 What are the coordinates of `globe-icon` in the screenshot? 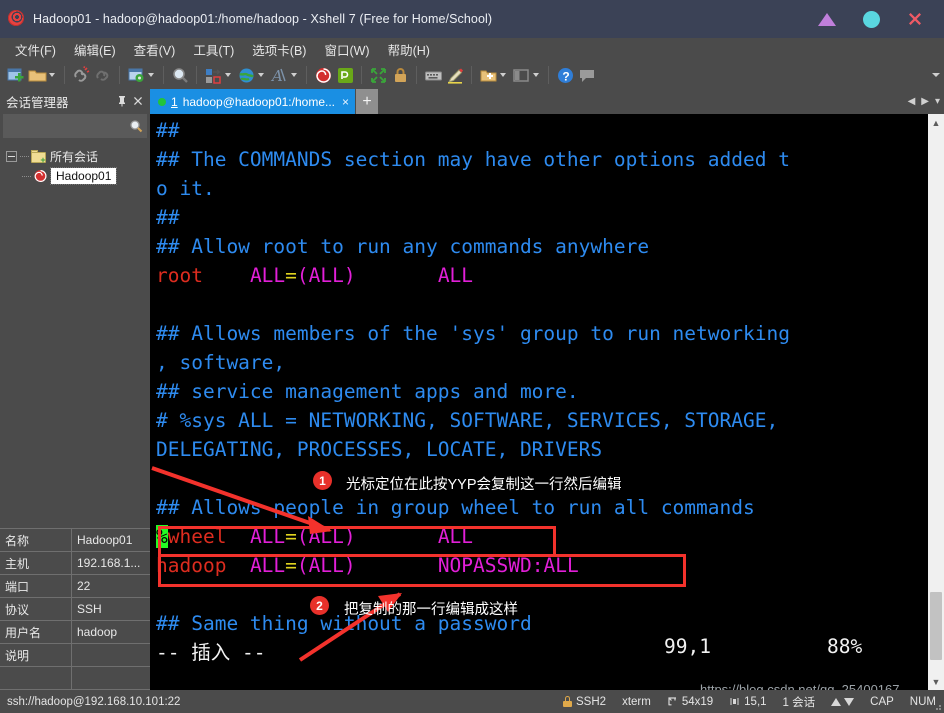 It's located at (246, 75).